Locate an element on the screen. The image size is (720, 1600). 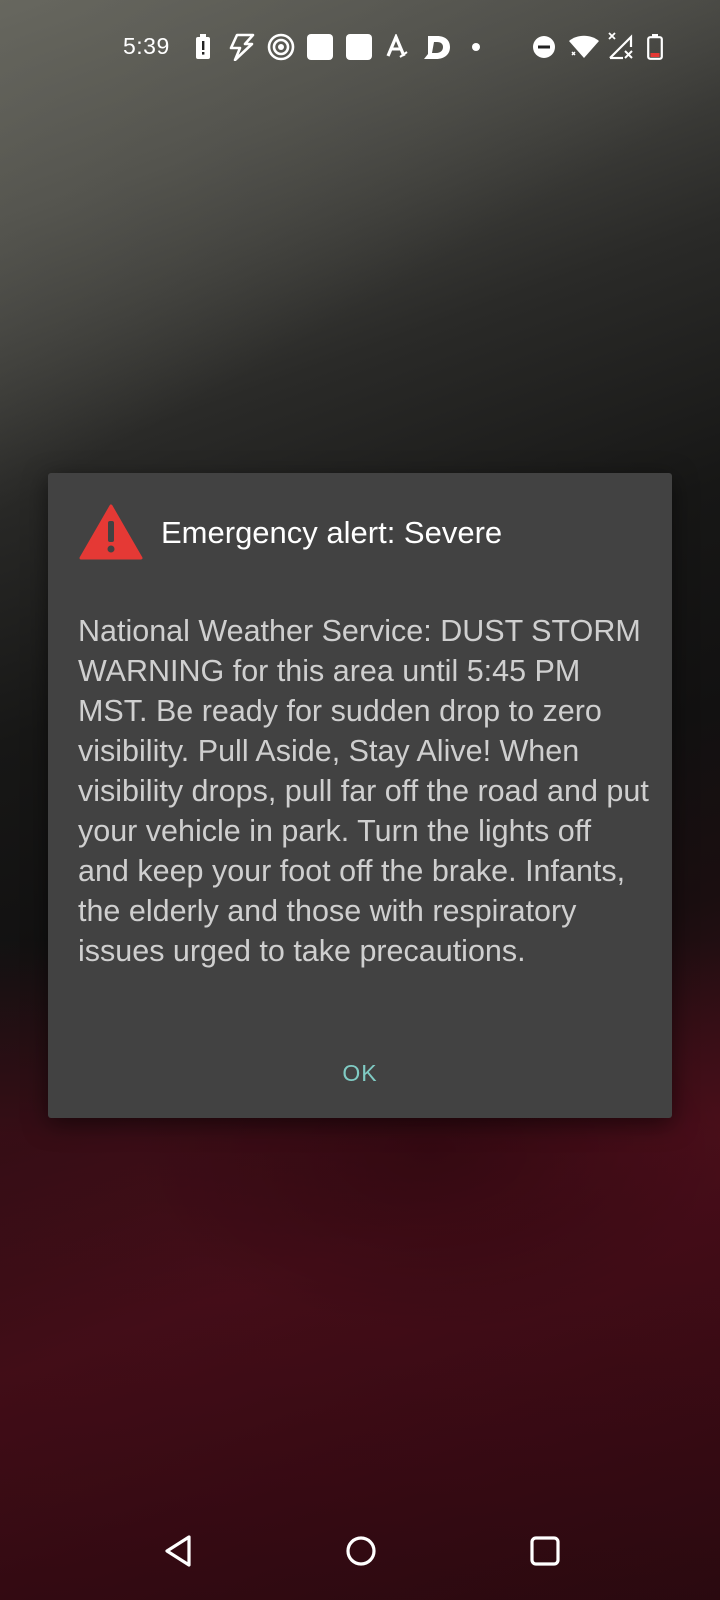
back-icon is located at coordinates (178, 1551).